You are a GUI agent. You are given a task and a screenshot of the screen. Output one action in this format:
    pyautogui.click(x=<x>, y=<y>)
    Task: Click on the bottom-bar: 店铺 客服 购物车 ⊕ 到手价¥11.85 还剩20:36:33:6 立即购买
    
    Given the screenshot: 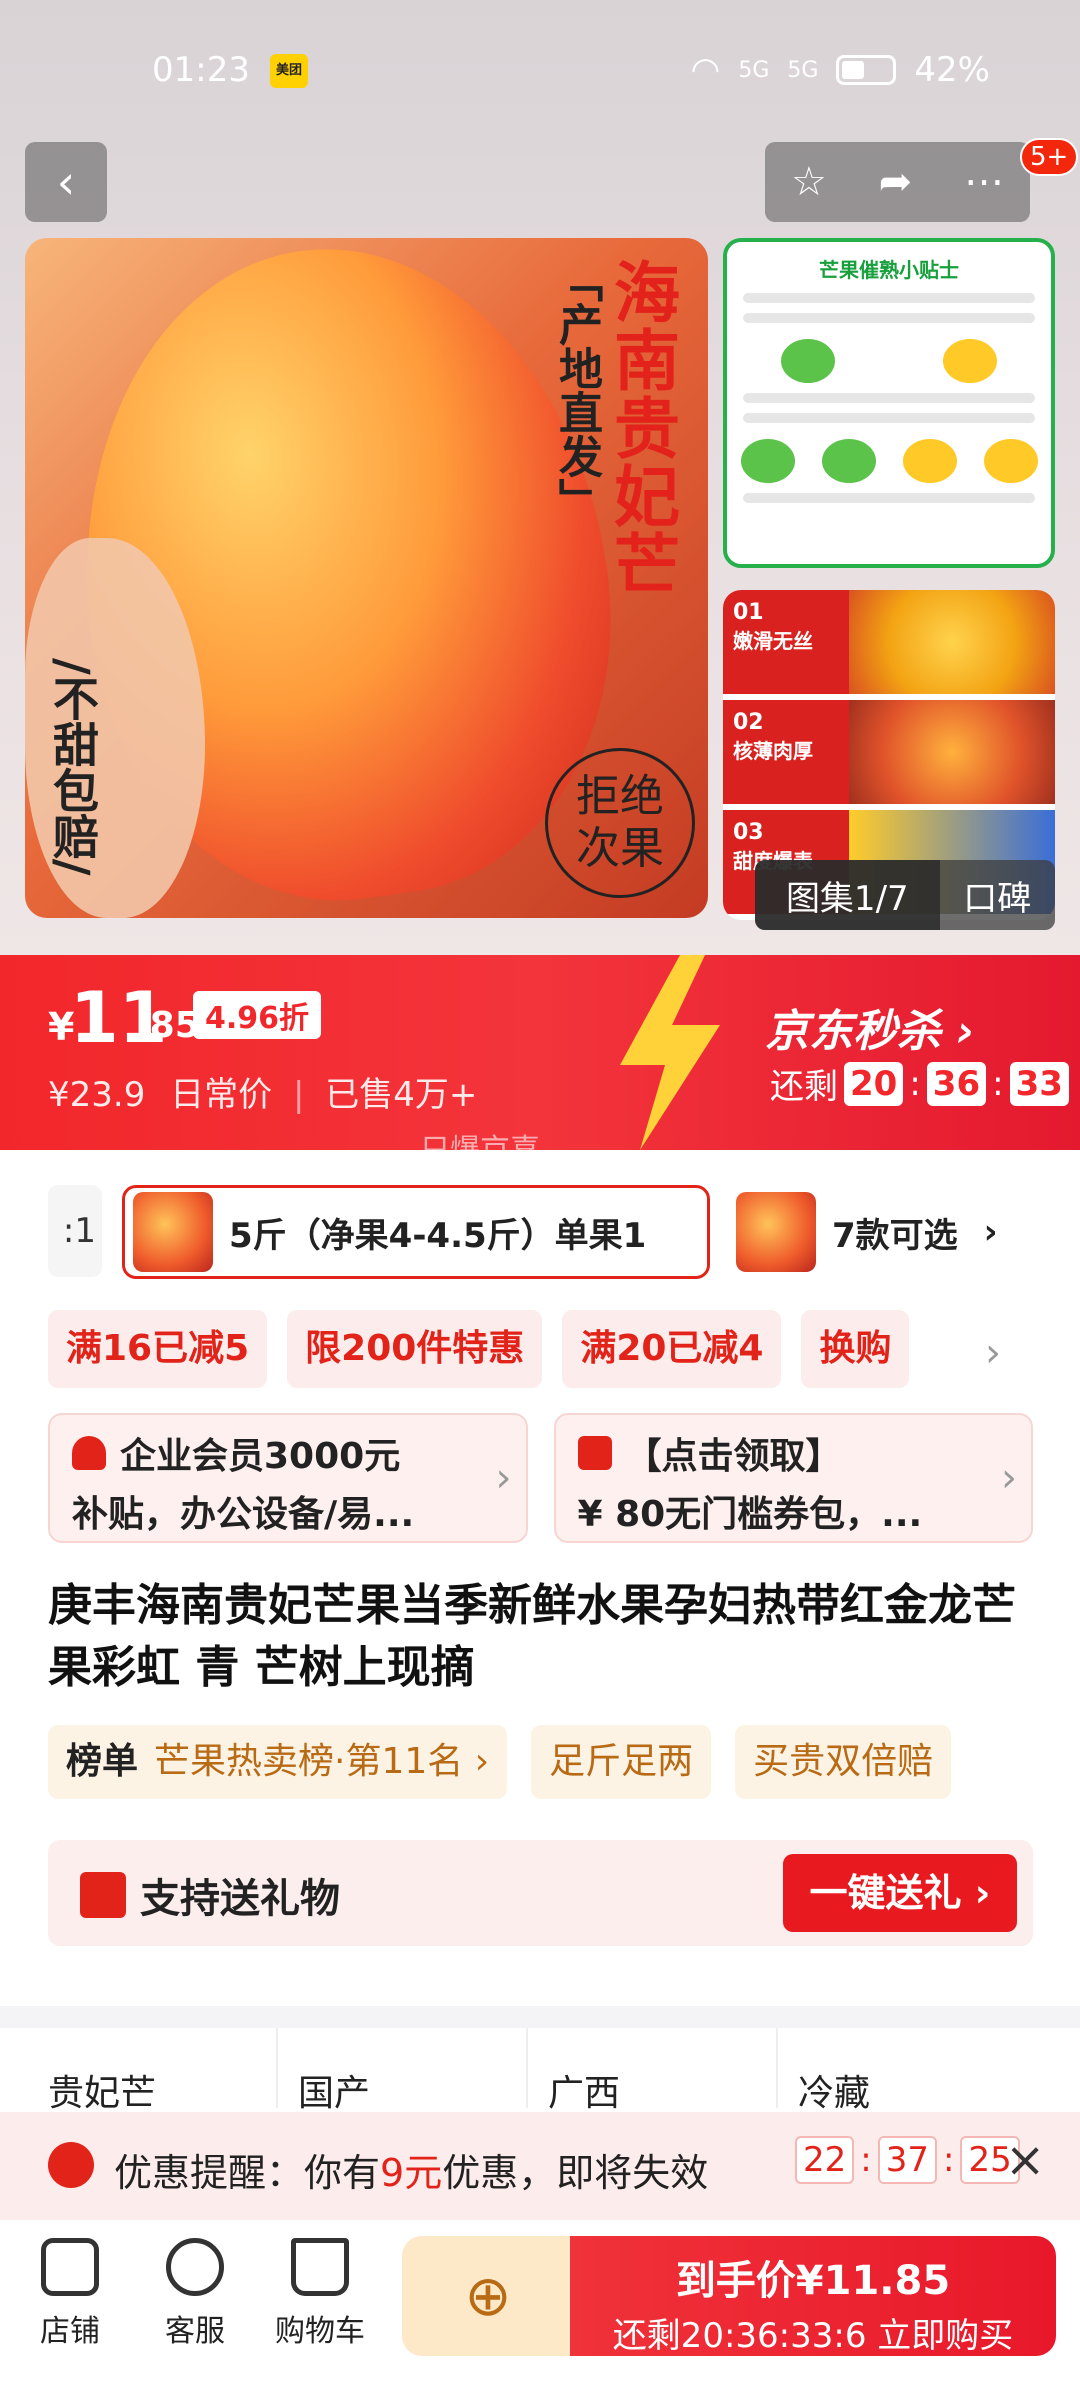 What is the action you would take?
    pyautogui.click(x=540, y=2310)
    